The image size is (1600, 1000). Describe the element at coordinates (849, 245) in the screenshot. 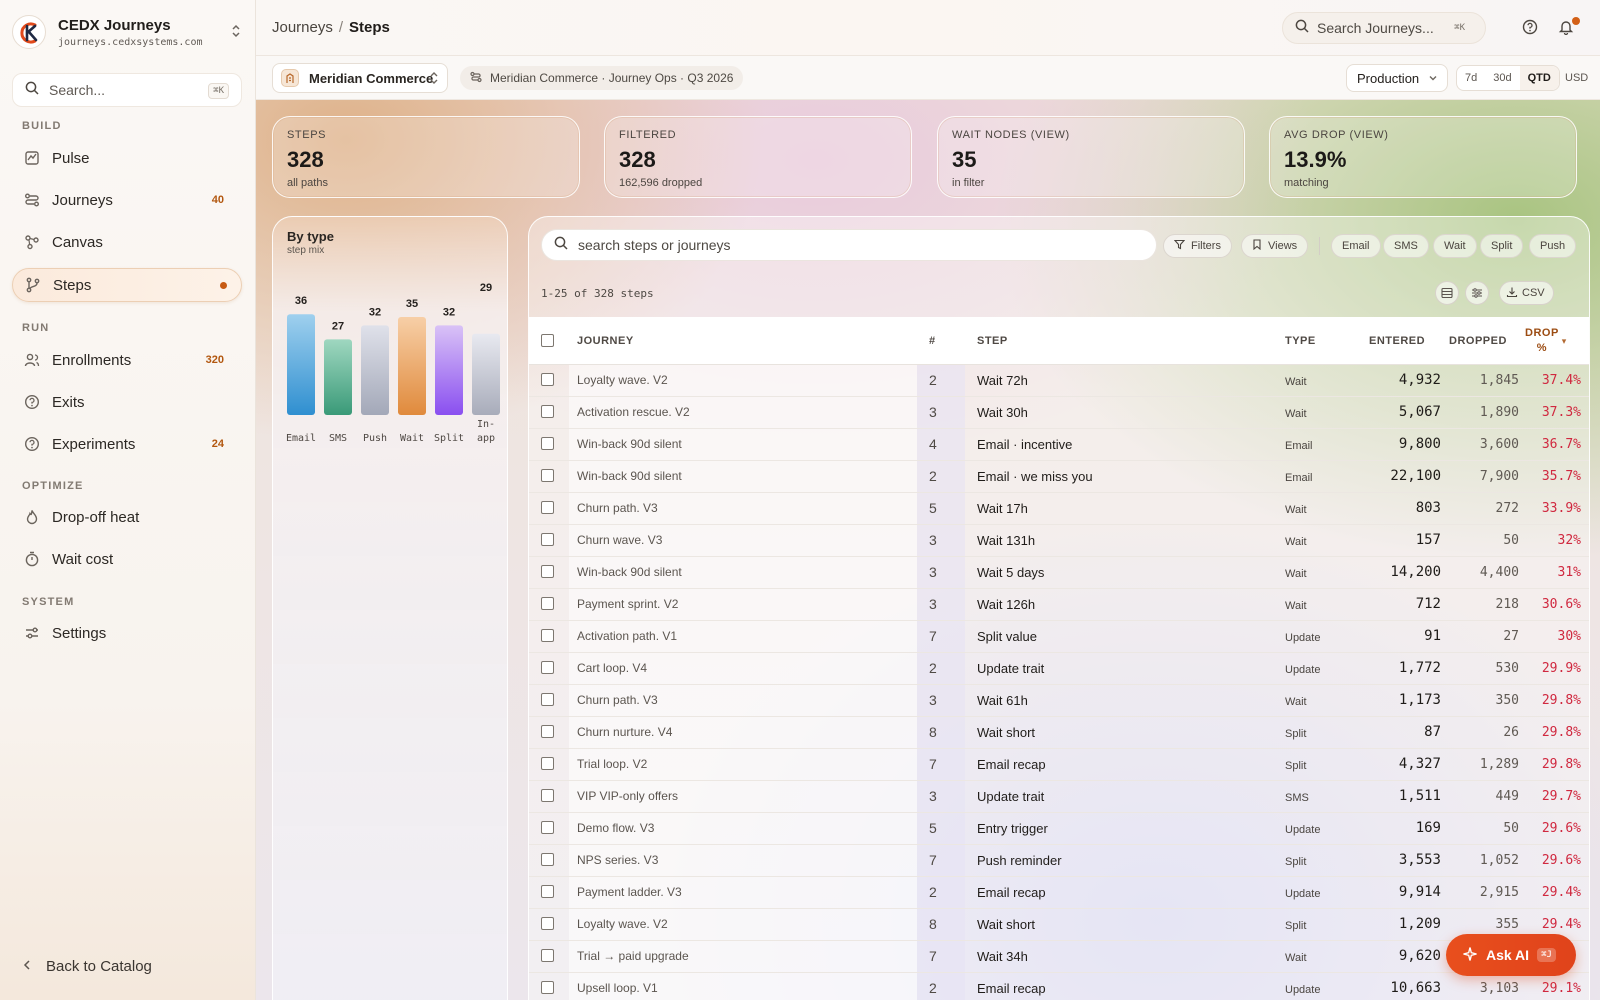

I see `table-search: search steps or journeys` at that location.